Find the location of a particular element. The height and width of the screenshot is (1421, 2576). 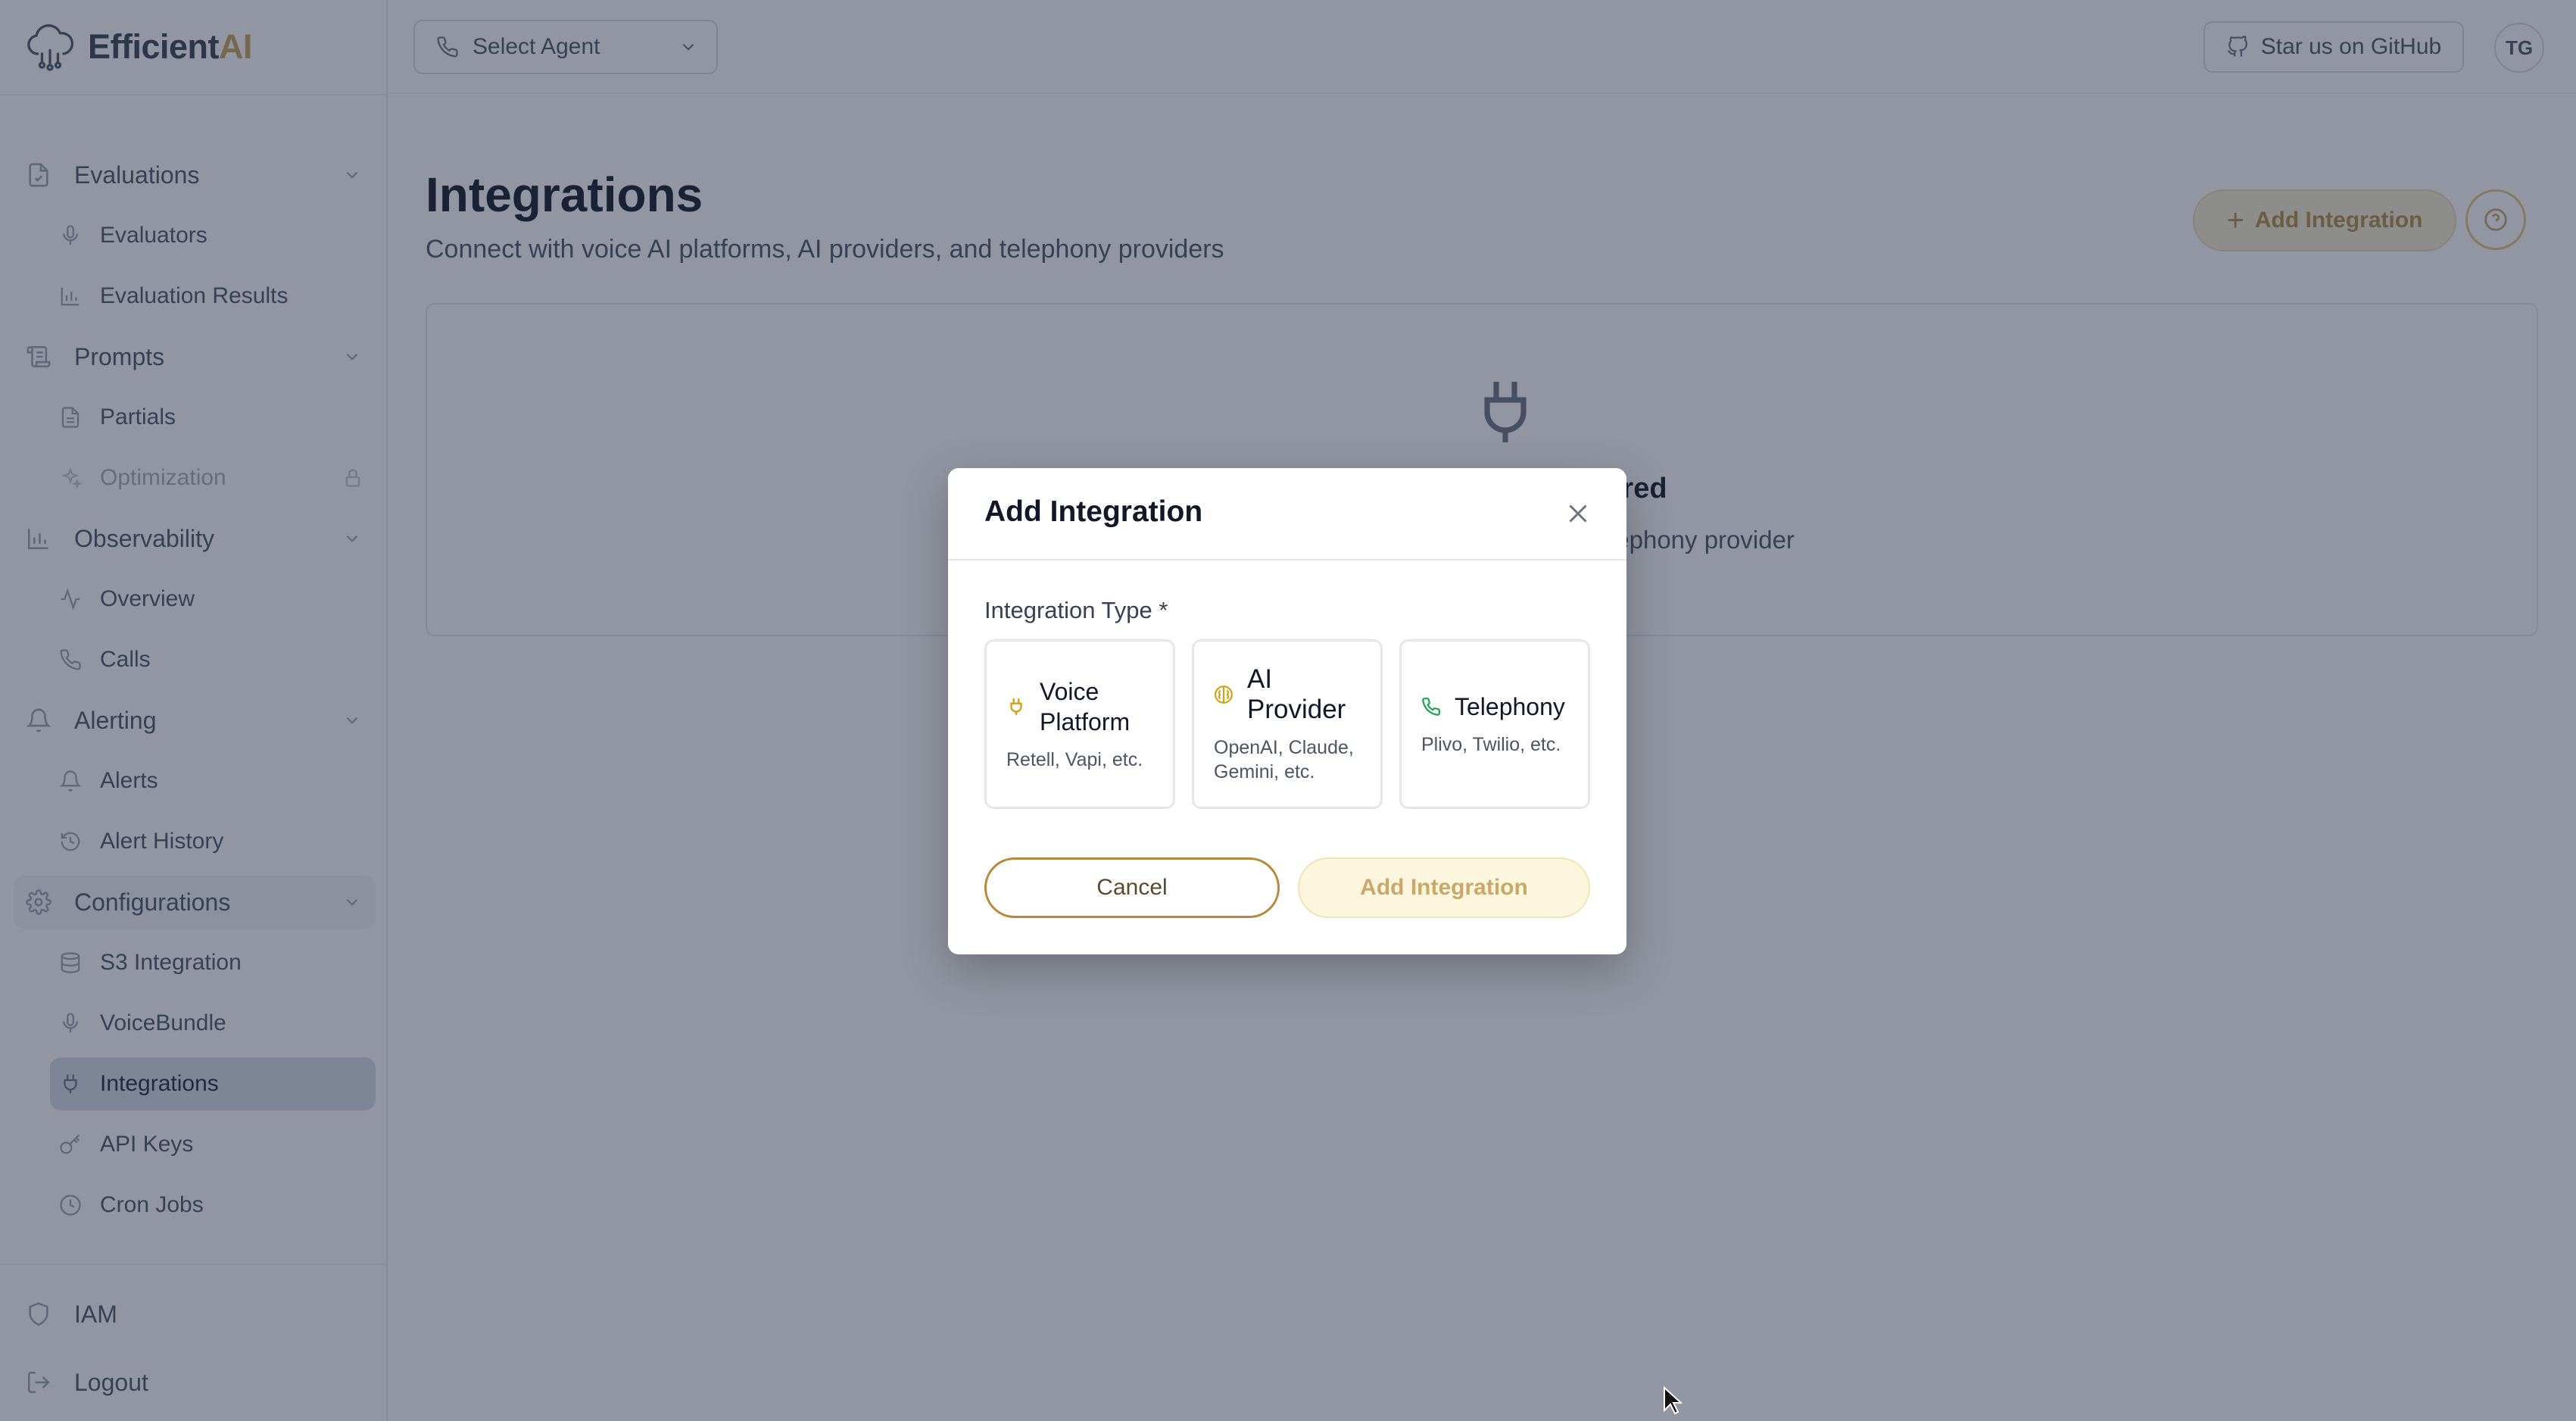

type-card-desc: Retell, Vapi, etc. is located at coordinates (1074, 759).